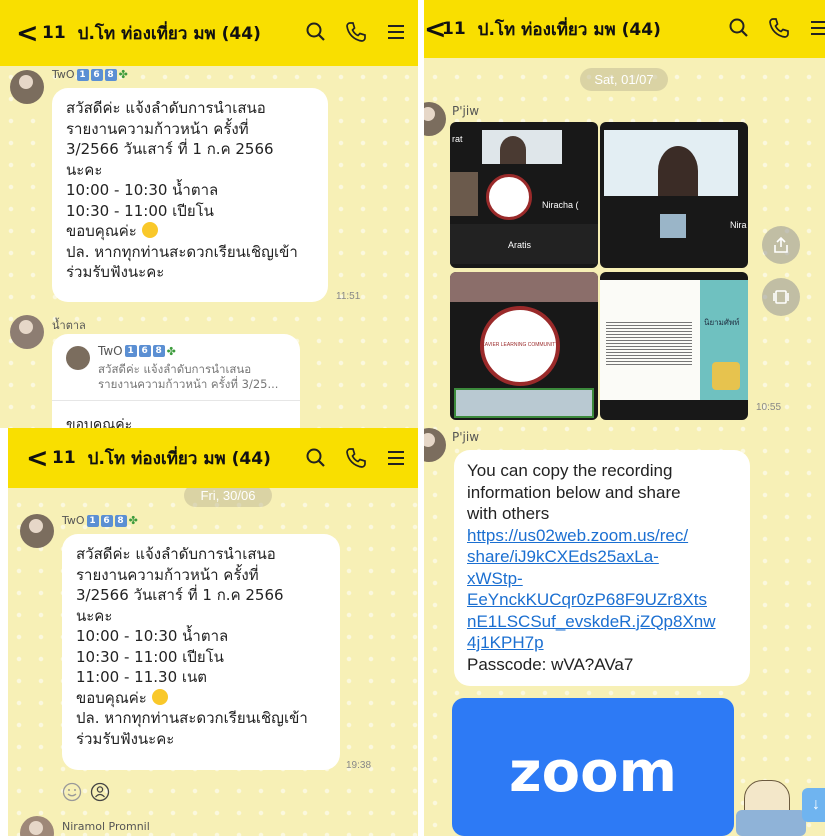 This screenshot has height=836, width=825. What do you see at coordinates (624, 79) in the screenshot?
I see `date-separator: Sat, 01/07` at bounding box center [624, 79].